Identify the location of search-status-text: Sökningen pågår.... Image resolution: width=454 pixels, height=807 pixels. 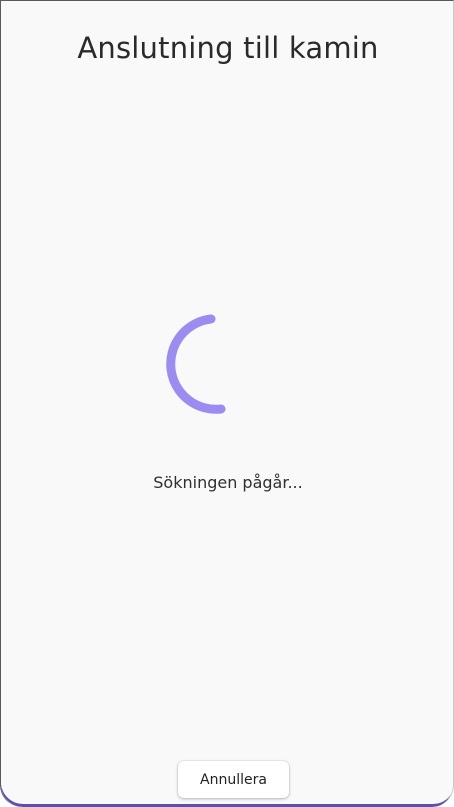
(228, 482).